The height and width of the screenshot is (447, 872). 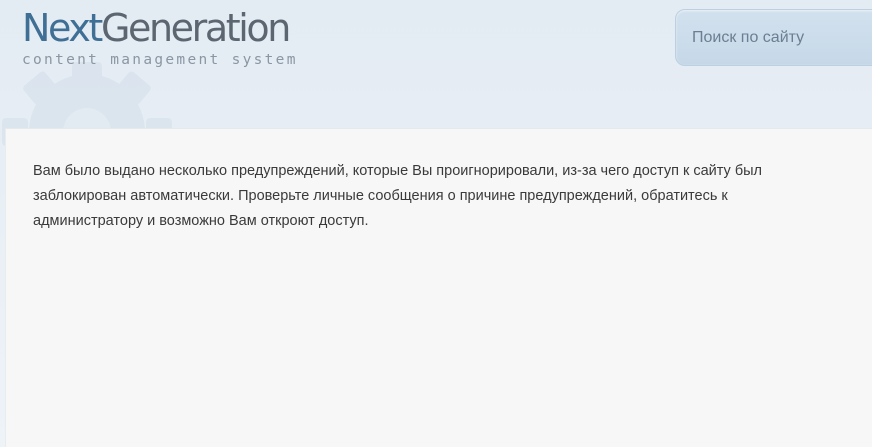 I want to click on logo-tagline: content management system, so click(x=160, y=60).